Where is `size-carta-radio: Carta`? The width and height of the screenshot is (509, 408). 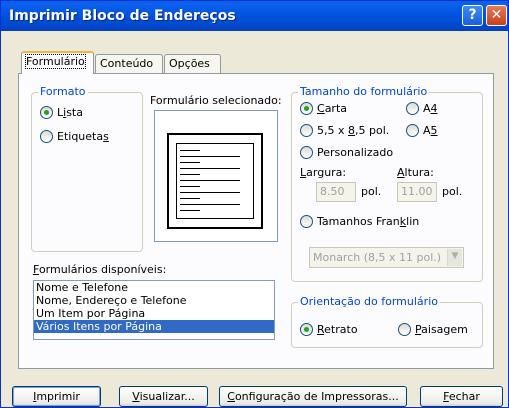 size-carta-radio: Carta is located at coordinates (323, 108).